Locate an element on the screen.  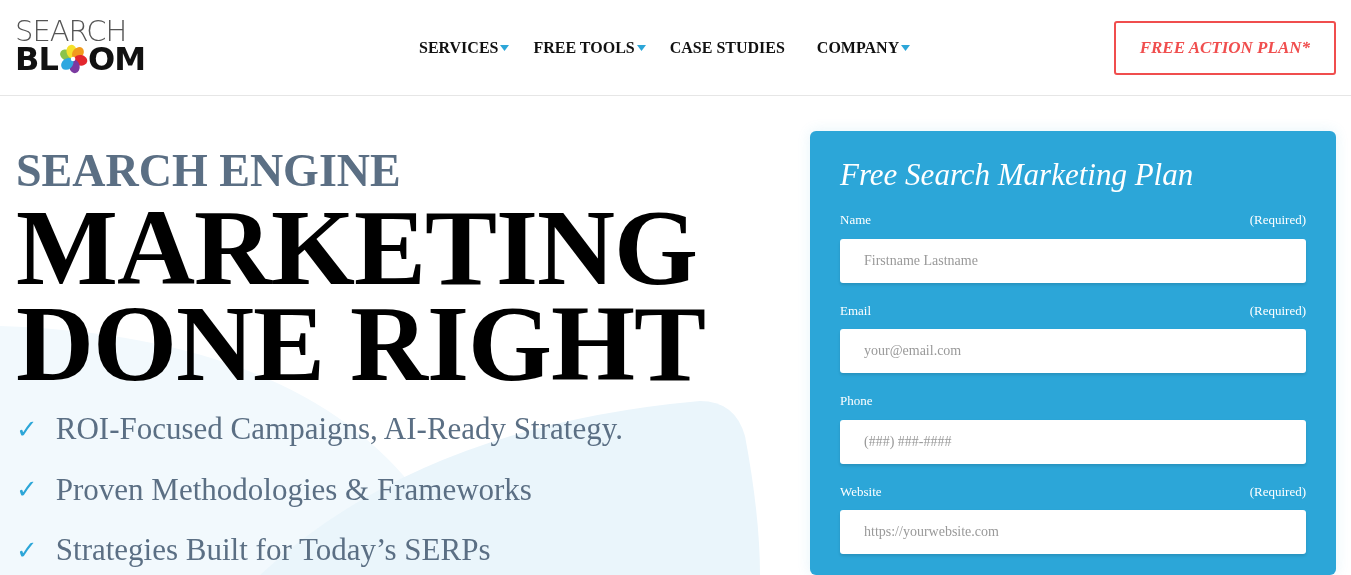
field-label: Name is located at coordinates (856, 220).